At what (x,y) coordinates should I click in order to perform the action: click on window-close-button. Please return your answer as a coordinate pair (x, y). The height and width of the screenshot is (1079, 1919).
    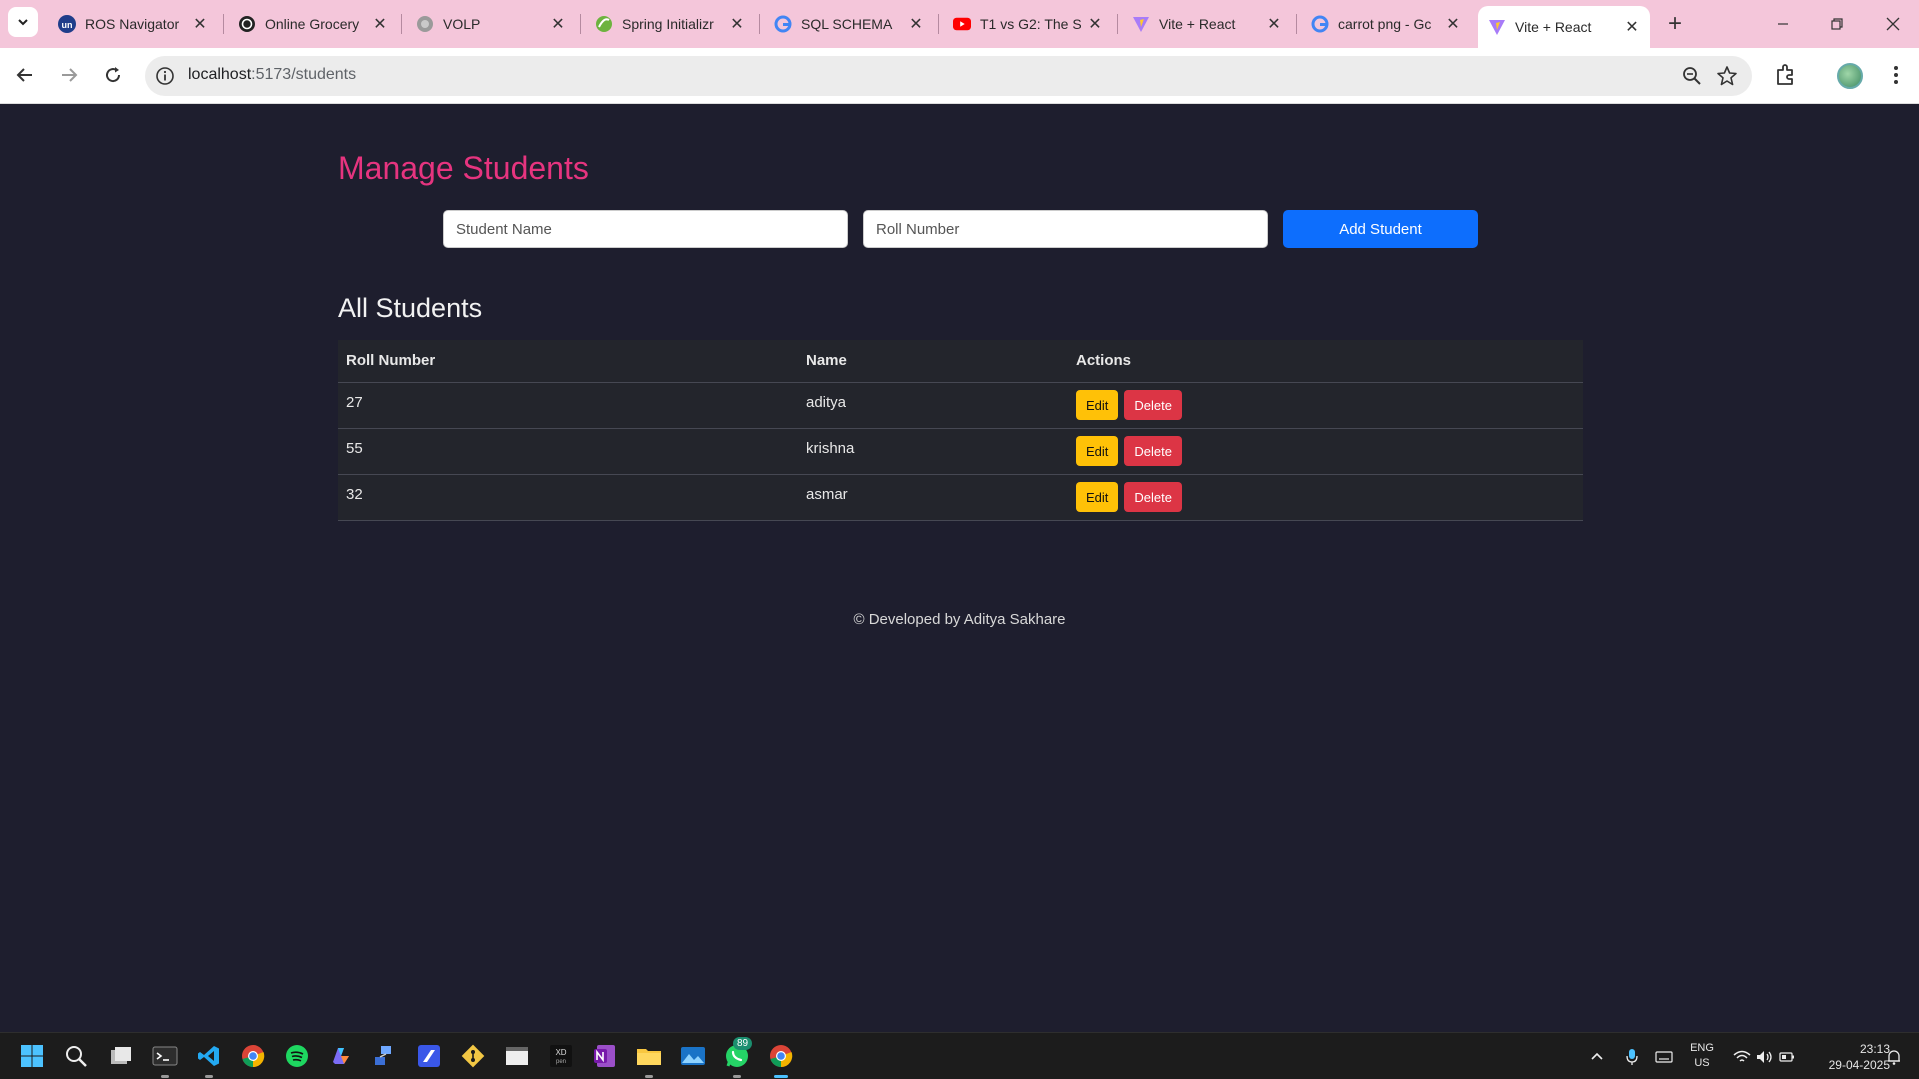
    Looking at the image, I should click on (1893, 24).